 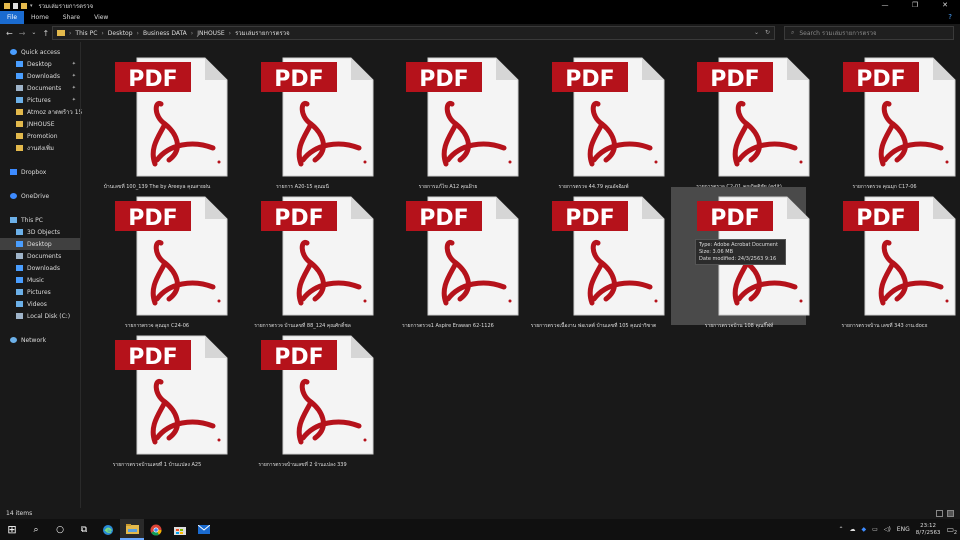 I want to click on chevron-up-icon: ⌃, so click(x=841, y=529).